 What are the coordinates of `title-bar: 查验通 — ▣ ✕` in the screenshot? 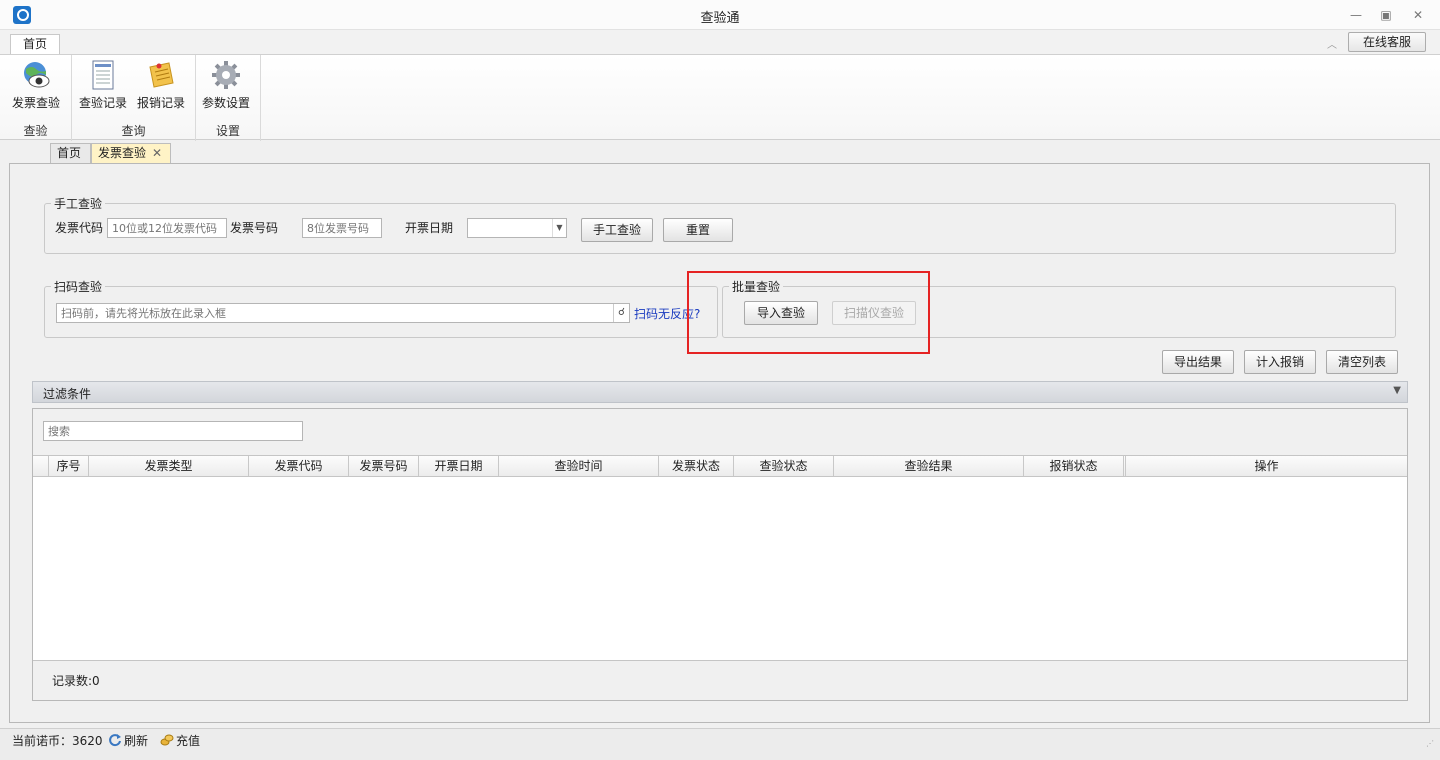 It's located at (720, 15).